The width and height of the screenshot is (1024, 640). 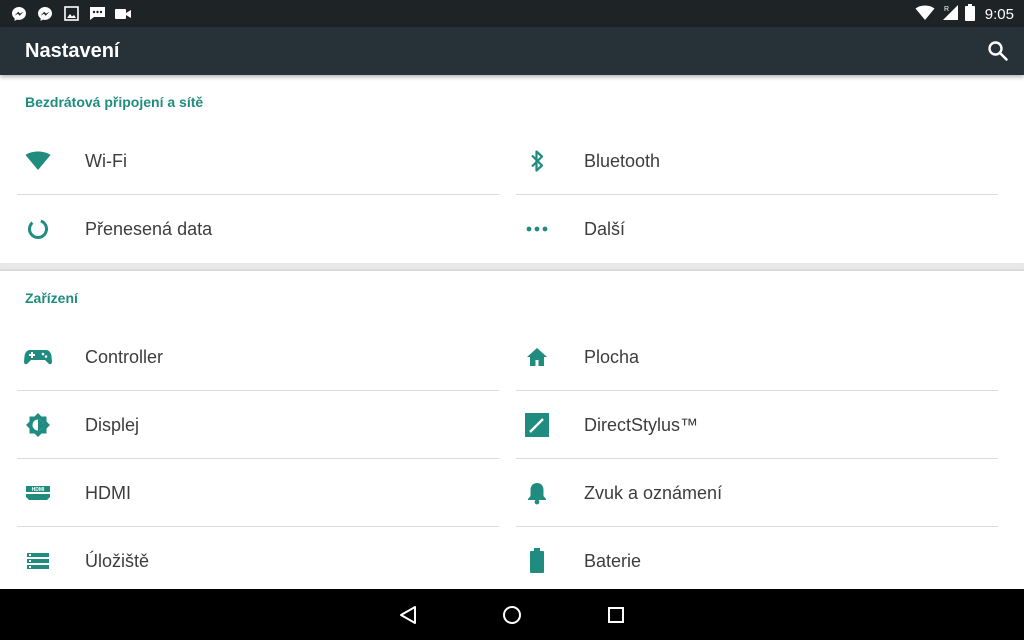 I want to click on video-icon, so click(x=123, y=13).